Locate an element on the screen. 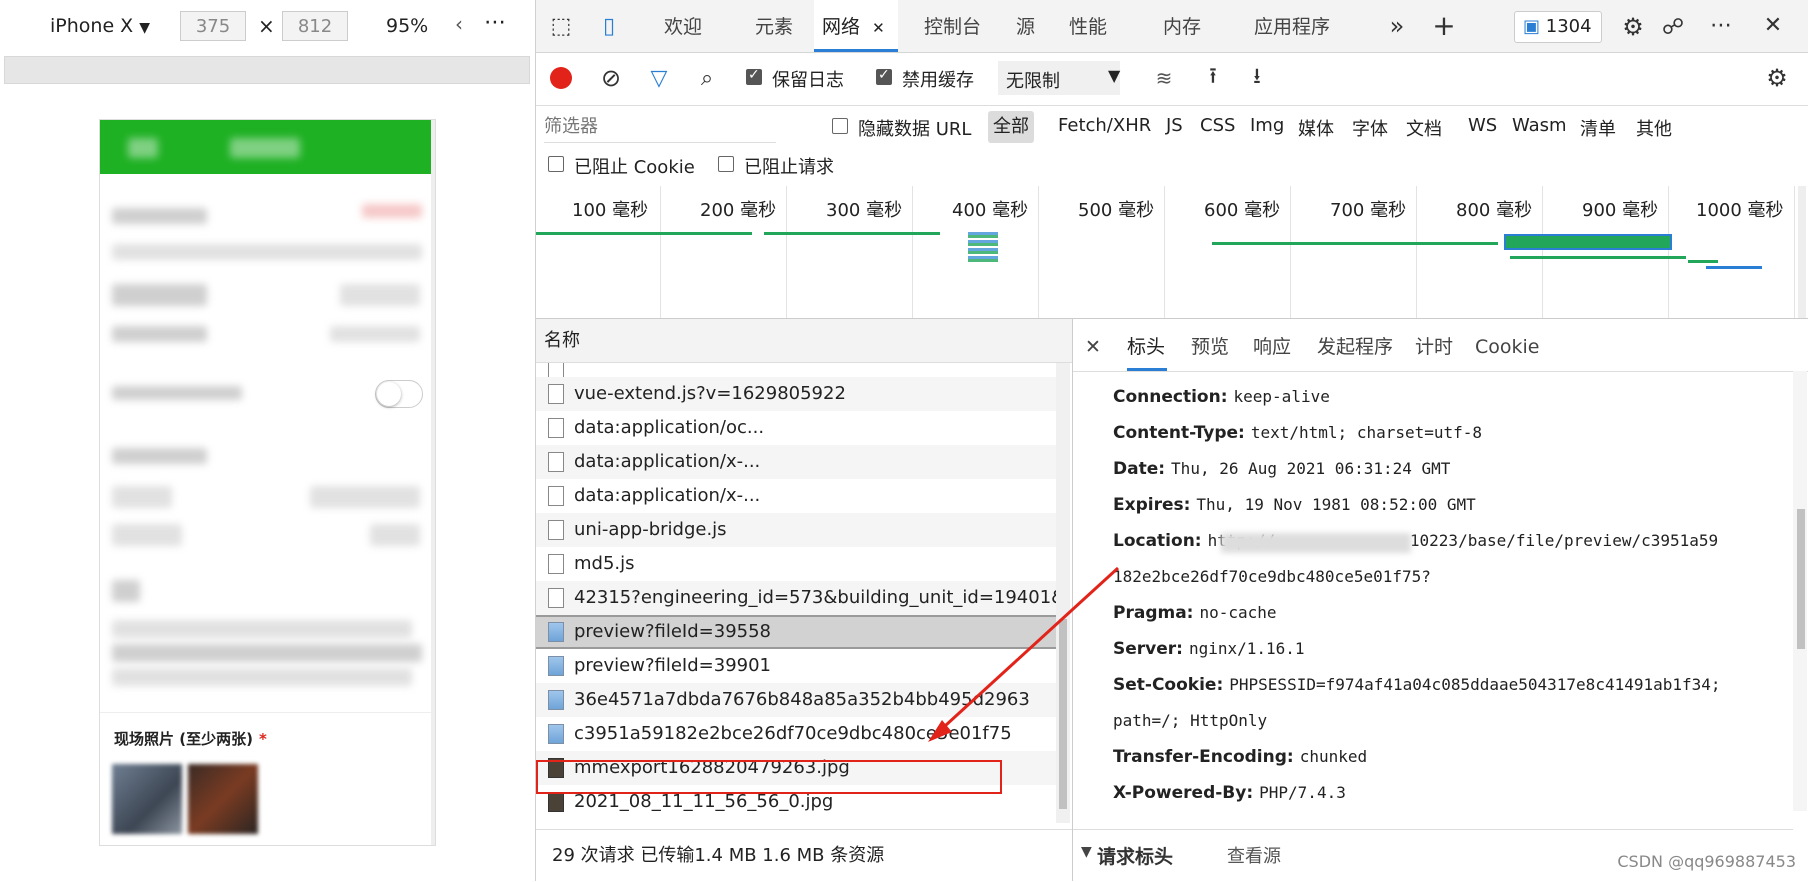 This screenshot has width=1808, height=882. filter-type-font: 字体 is located at coordinates (1370, 128).